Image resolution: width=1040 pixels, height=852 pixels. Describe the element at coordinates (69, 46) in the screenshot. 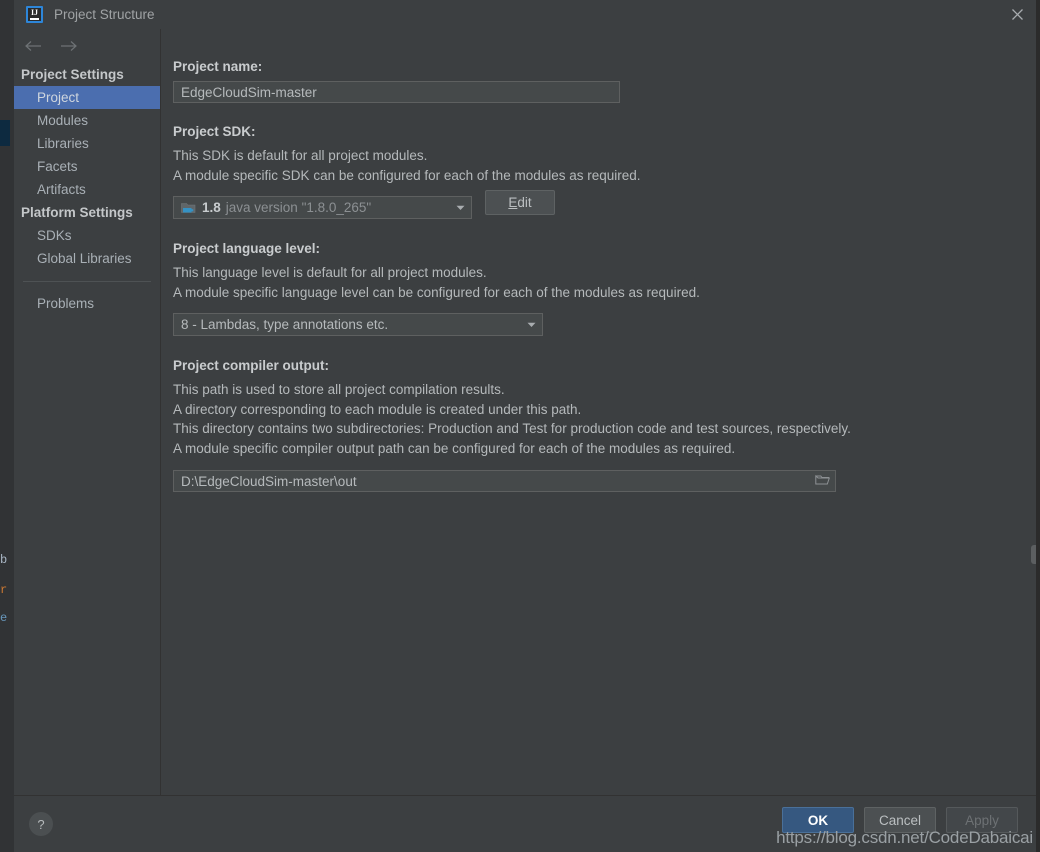

I see `arrow-right-icon` at that location.